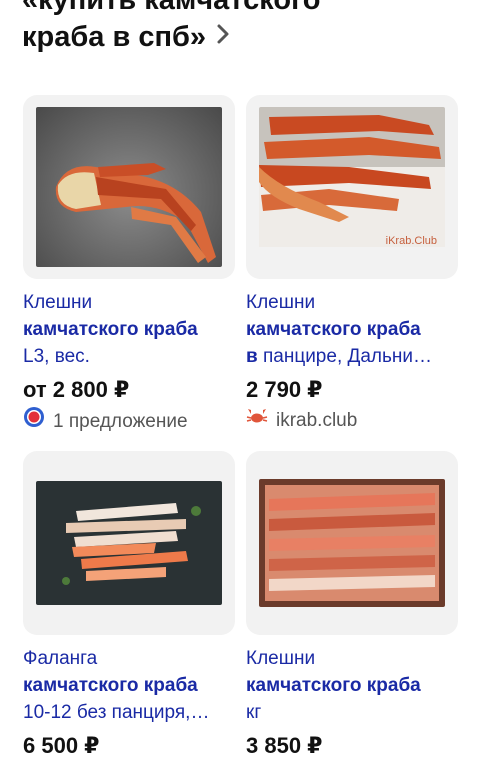 This screenshot has height=763, width=480. I want to click on ikrab-watermark: iKrab.Club, so click(411, 241).